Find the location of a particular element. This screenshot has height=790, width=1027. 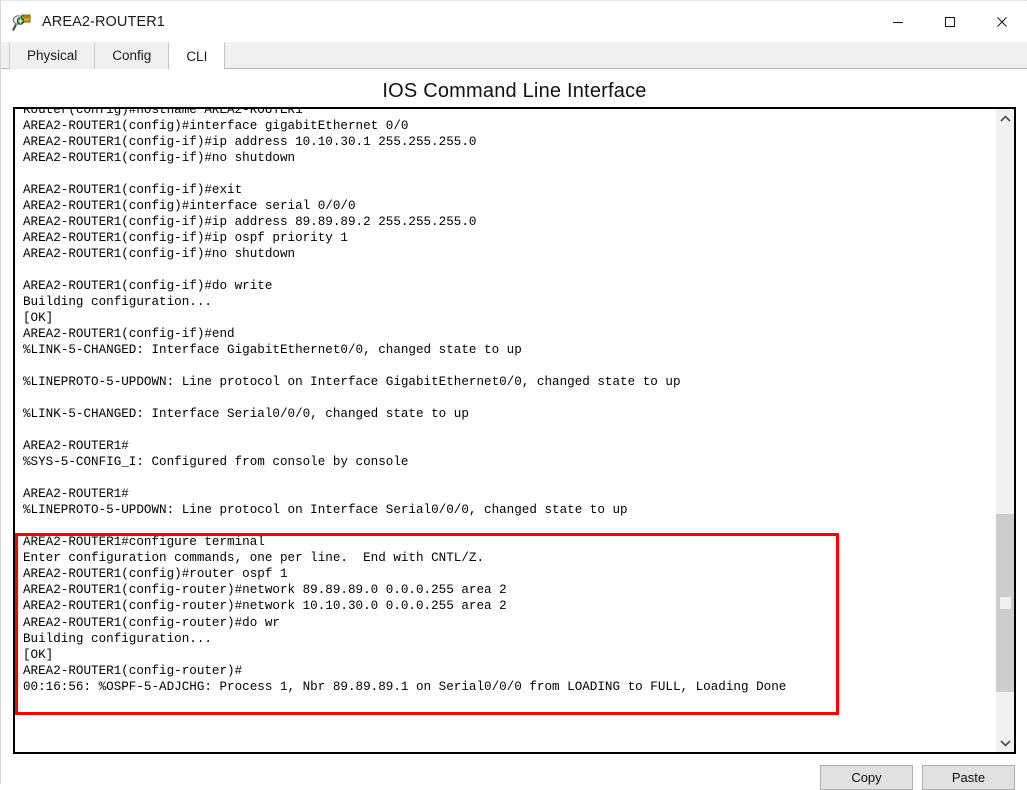

minimize-button is located at coordinates (898, 21).